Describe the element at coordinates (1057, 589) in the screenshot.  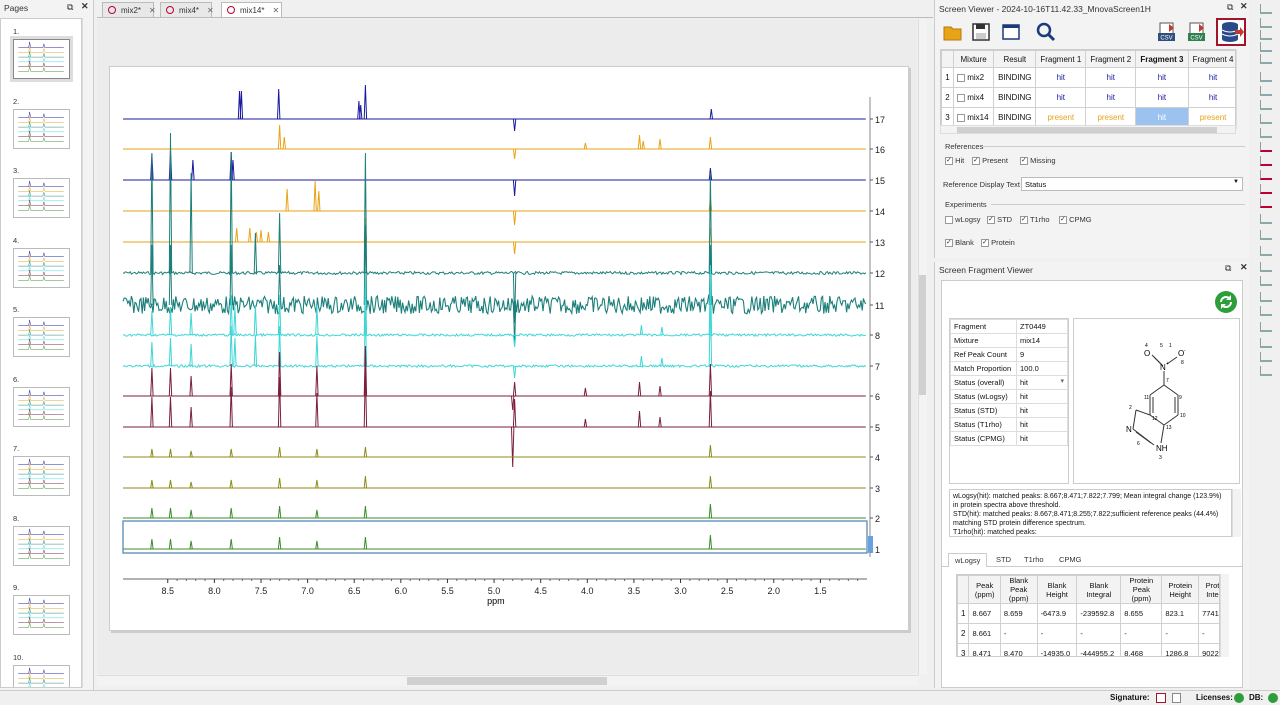
I see `peak-column-header: Blank Height` at that location.